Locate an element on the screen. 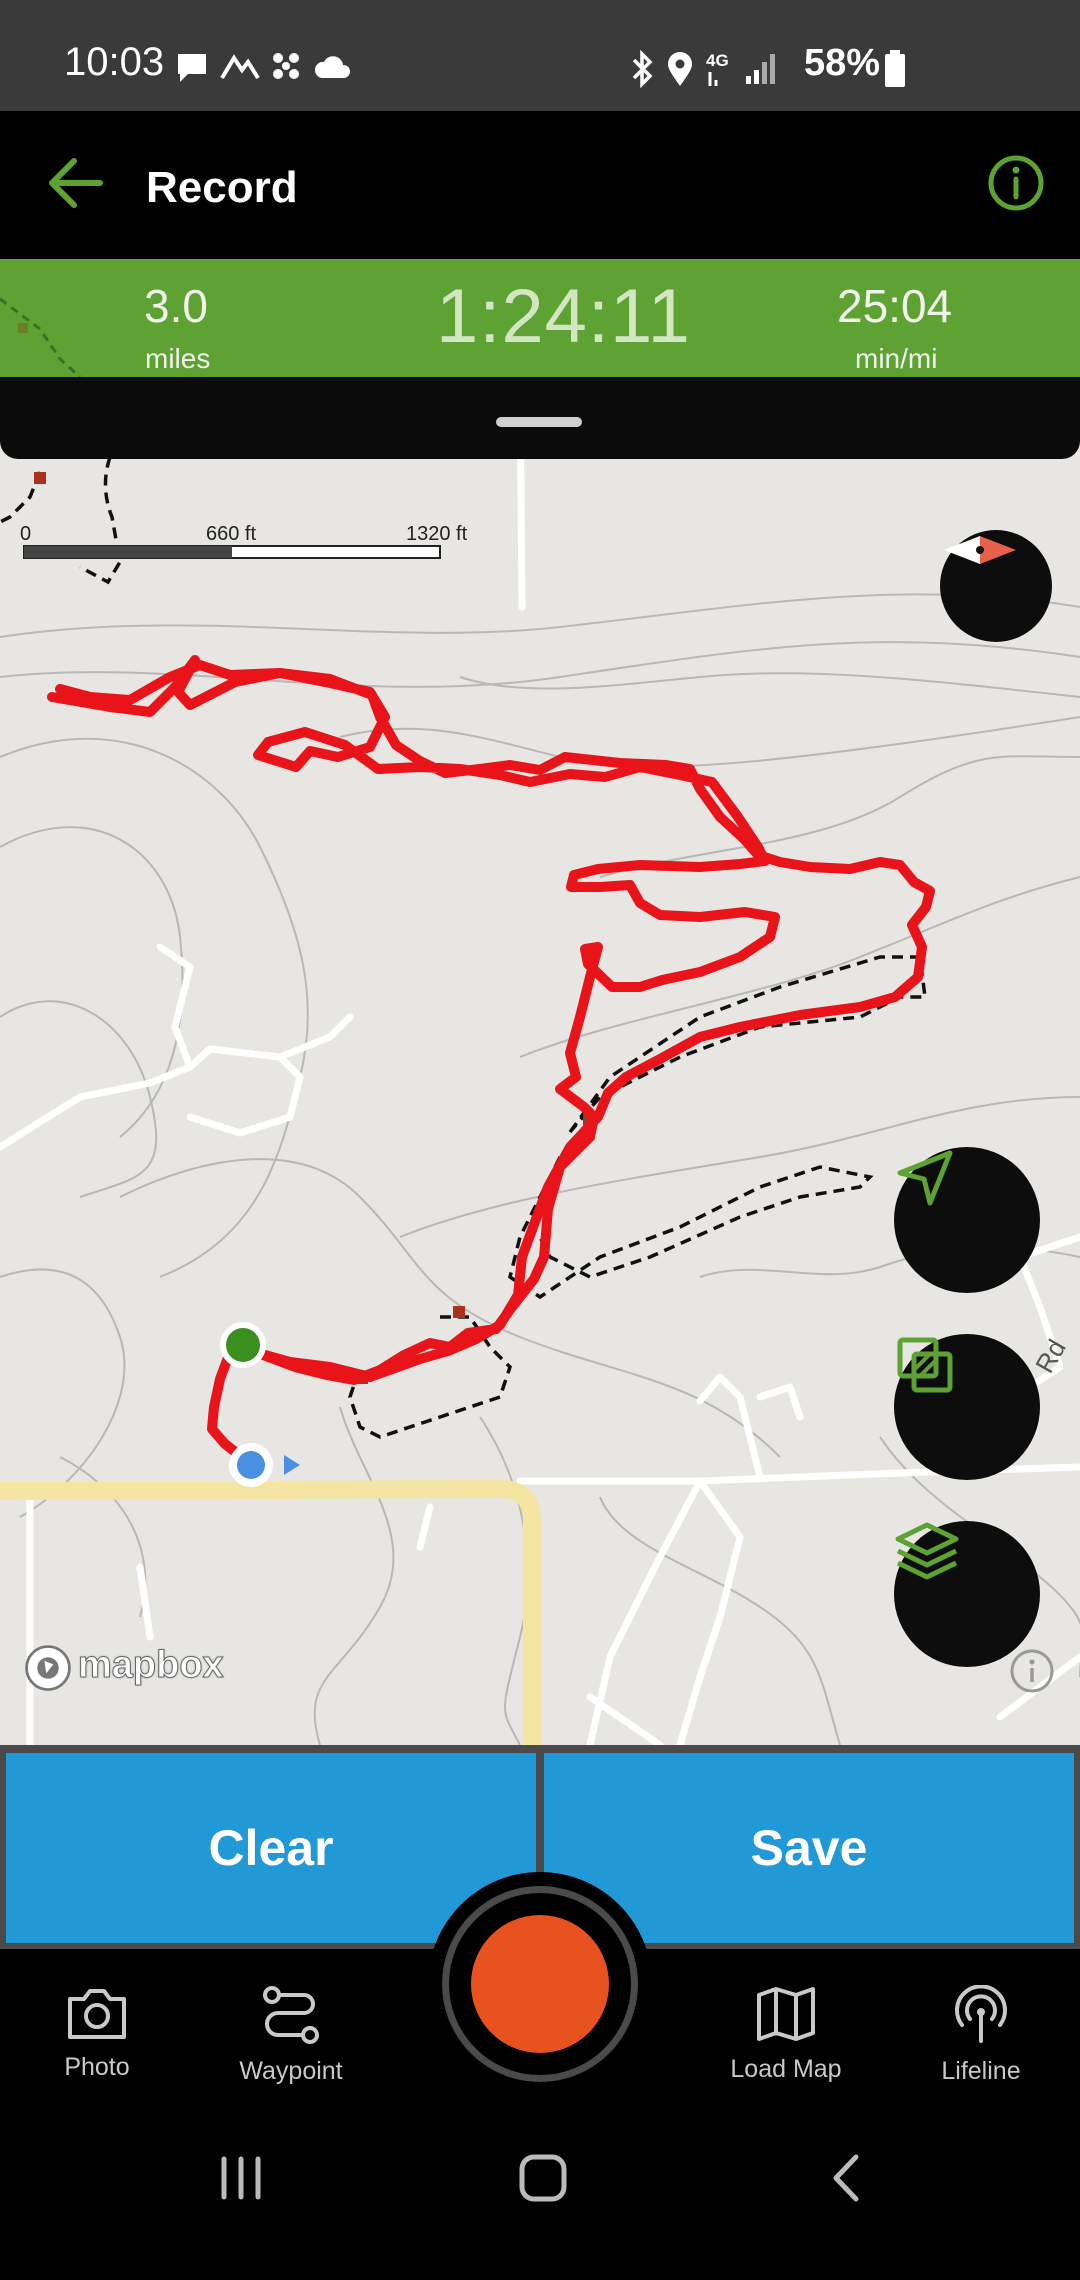  overlay-squares-icon is located at coordinates (925, 1365).